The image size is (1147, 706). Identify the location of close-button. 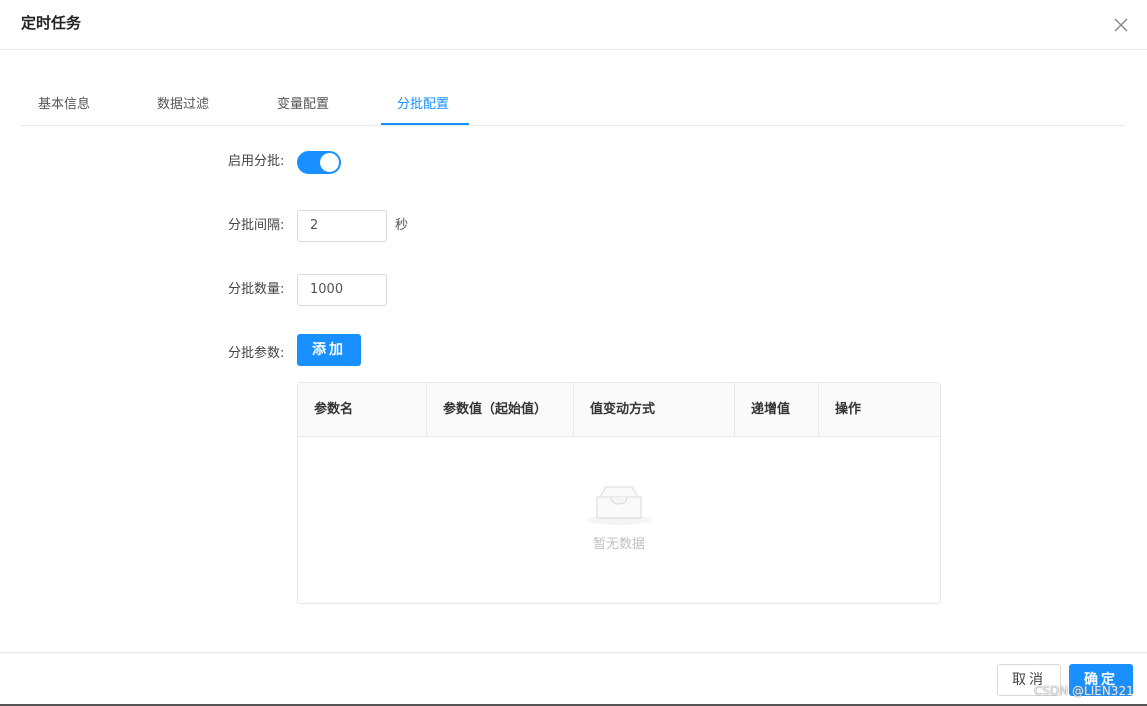
(1121, 25).